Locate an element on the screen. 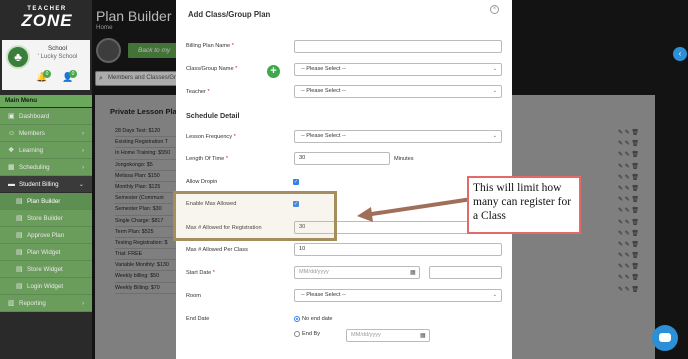 The height and width of the screenshot is (359, 688). end-by-placeholder: MM/dd/yyyy is located at coordinates (366, 335).